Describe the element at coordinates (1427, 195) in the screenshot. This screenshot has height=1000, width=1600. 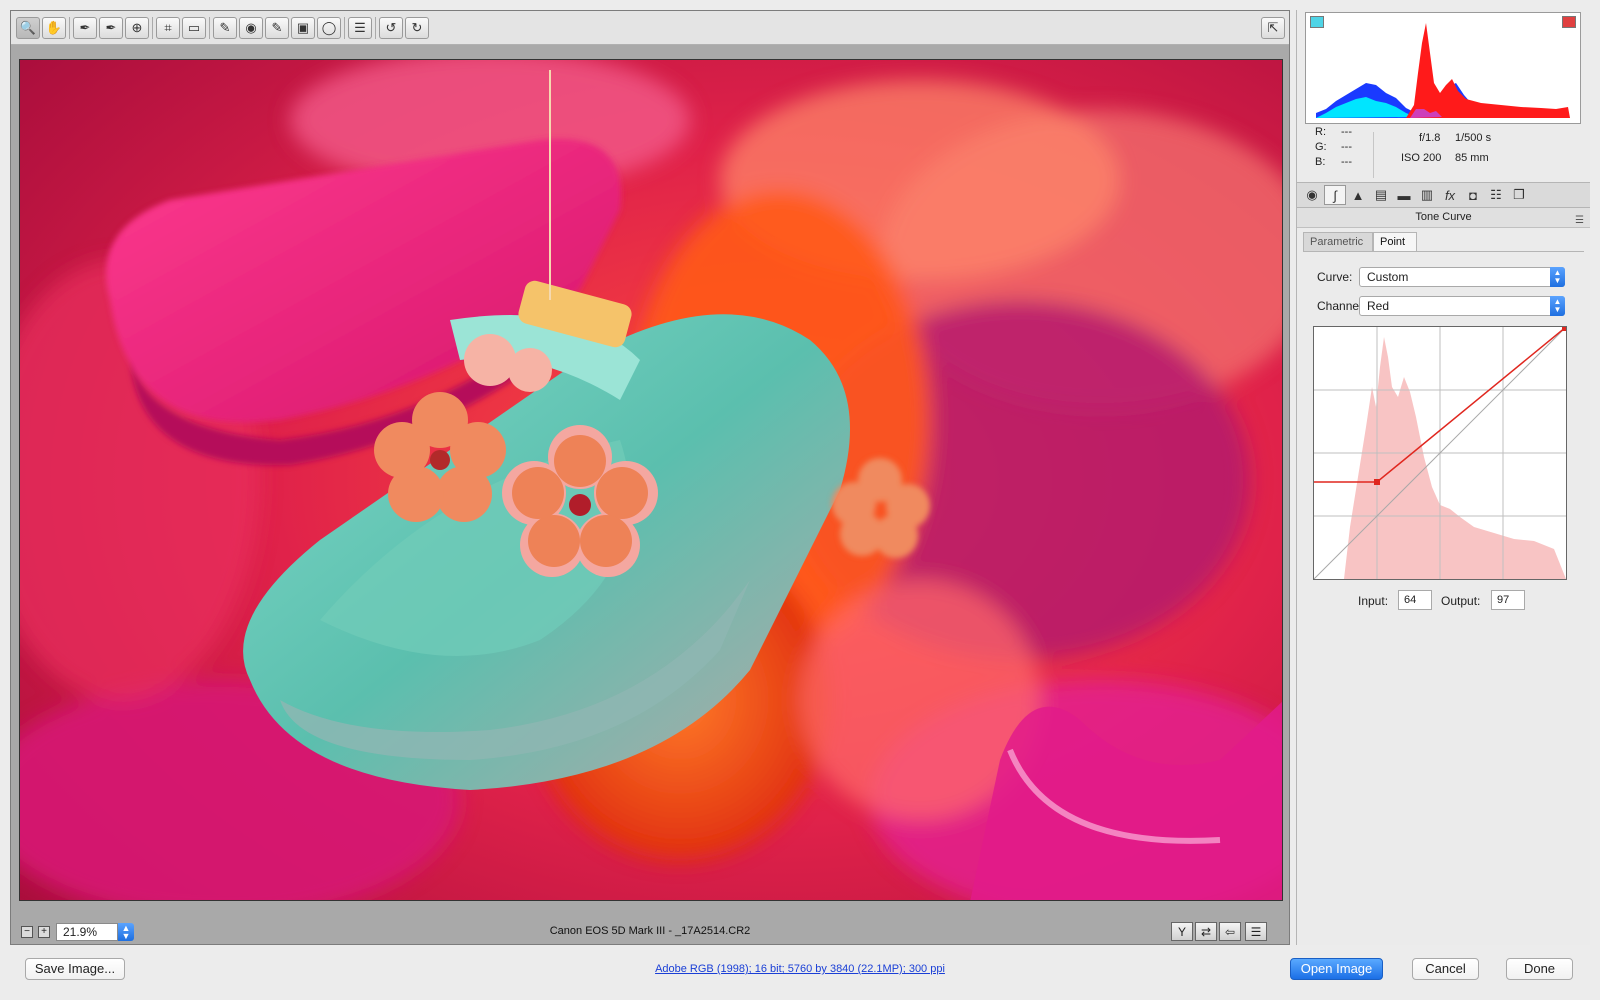
I see `tab-lens-corrections-icon: ▥` at that location.